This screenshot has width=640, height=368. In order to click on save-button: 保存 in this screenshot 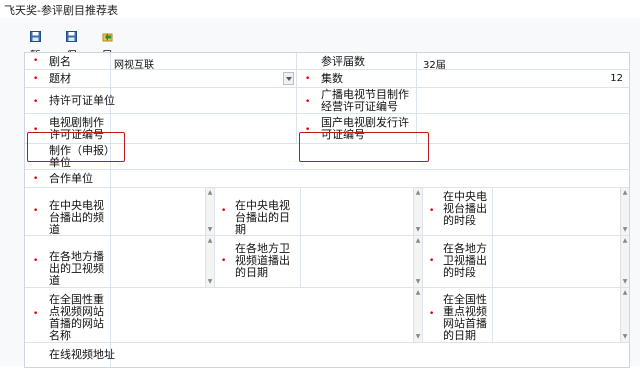, I will do `click(72, 54)`.